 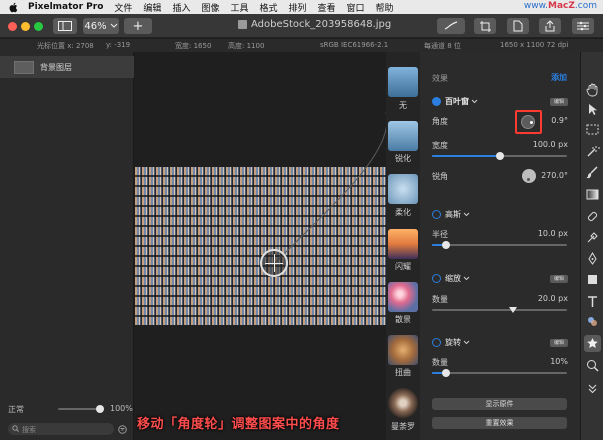 What do you see at coordinates (440, 362) in the screenshot?
I see `spin-amount-label: 数量` at bounding box center [440, 362].